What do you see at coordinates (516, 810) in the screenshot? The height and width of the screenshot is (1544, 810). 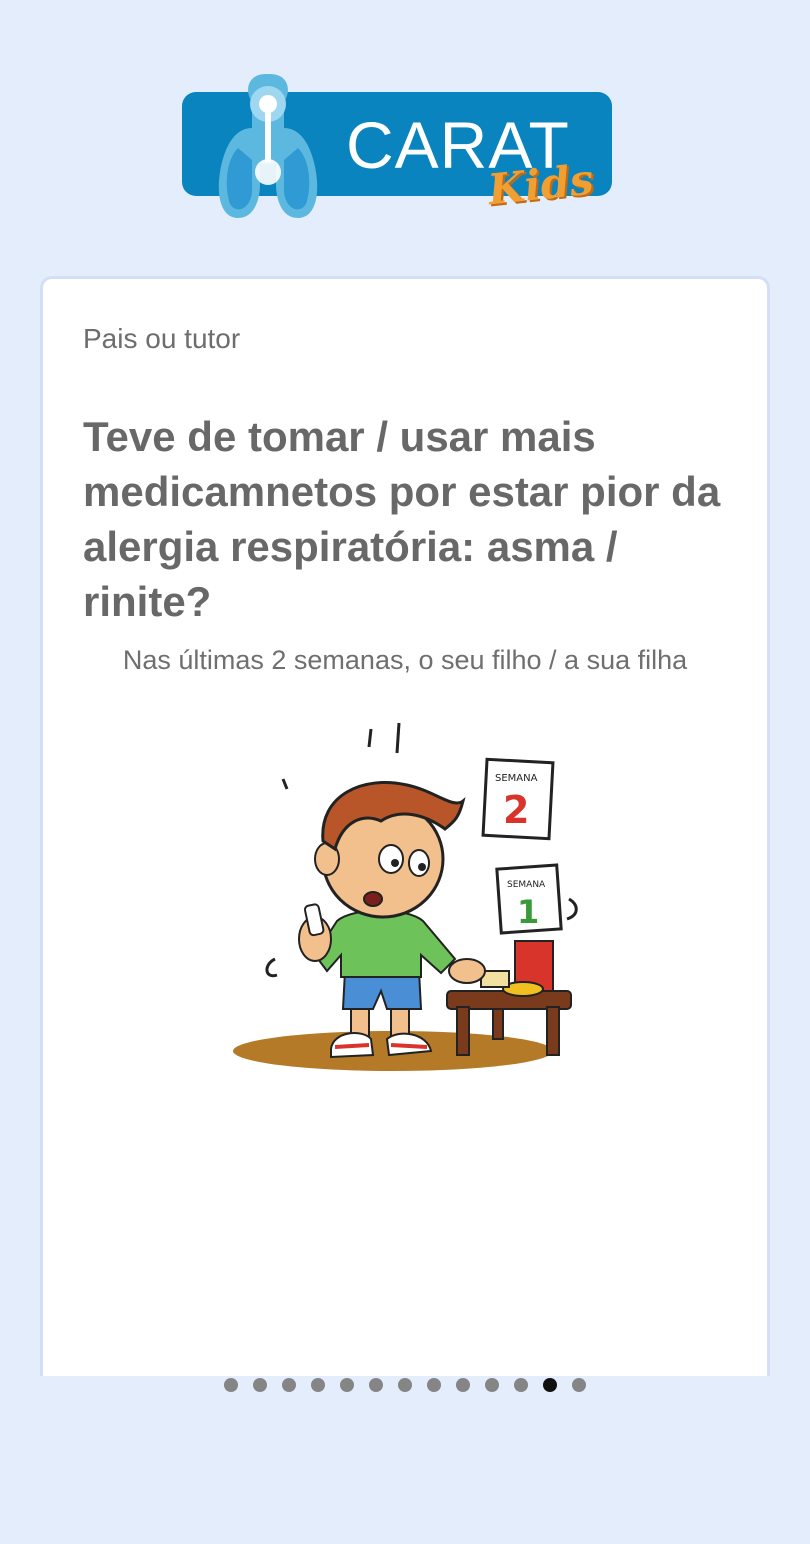 I see `calendar-top-number: 2` at bounding box center [516, 810].